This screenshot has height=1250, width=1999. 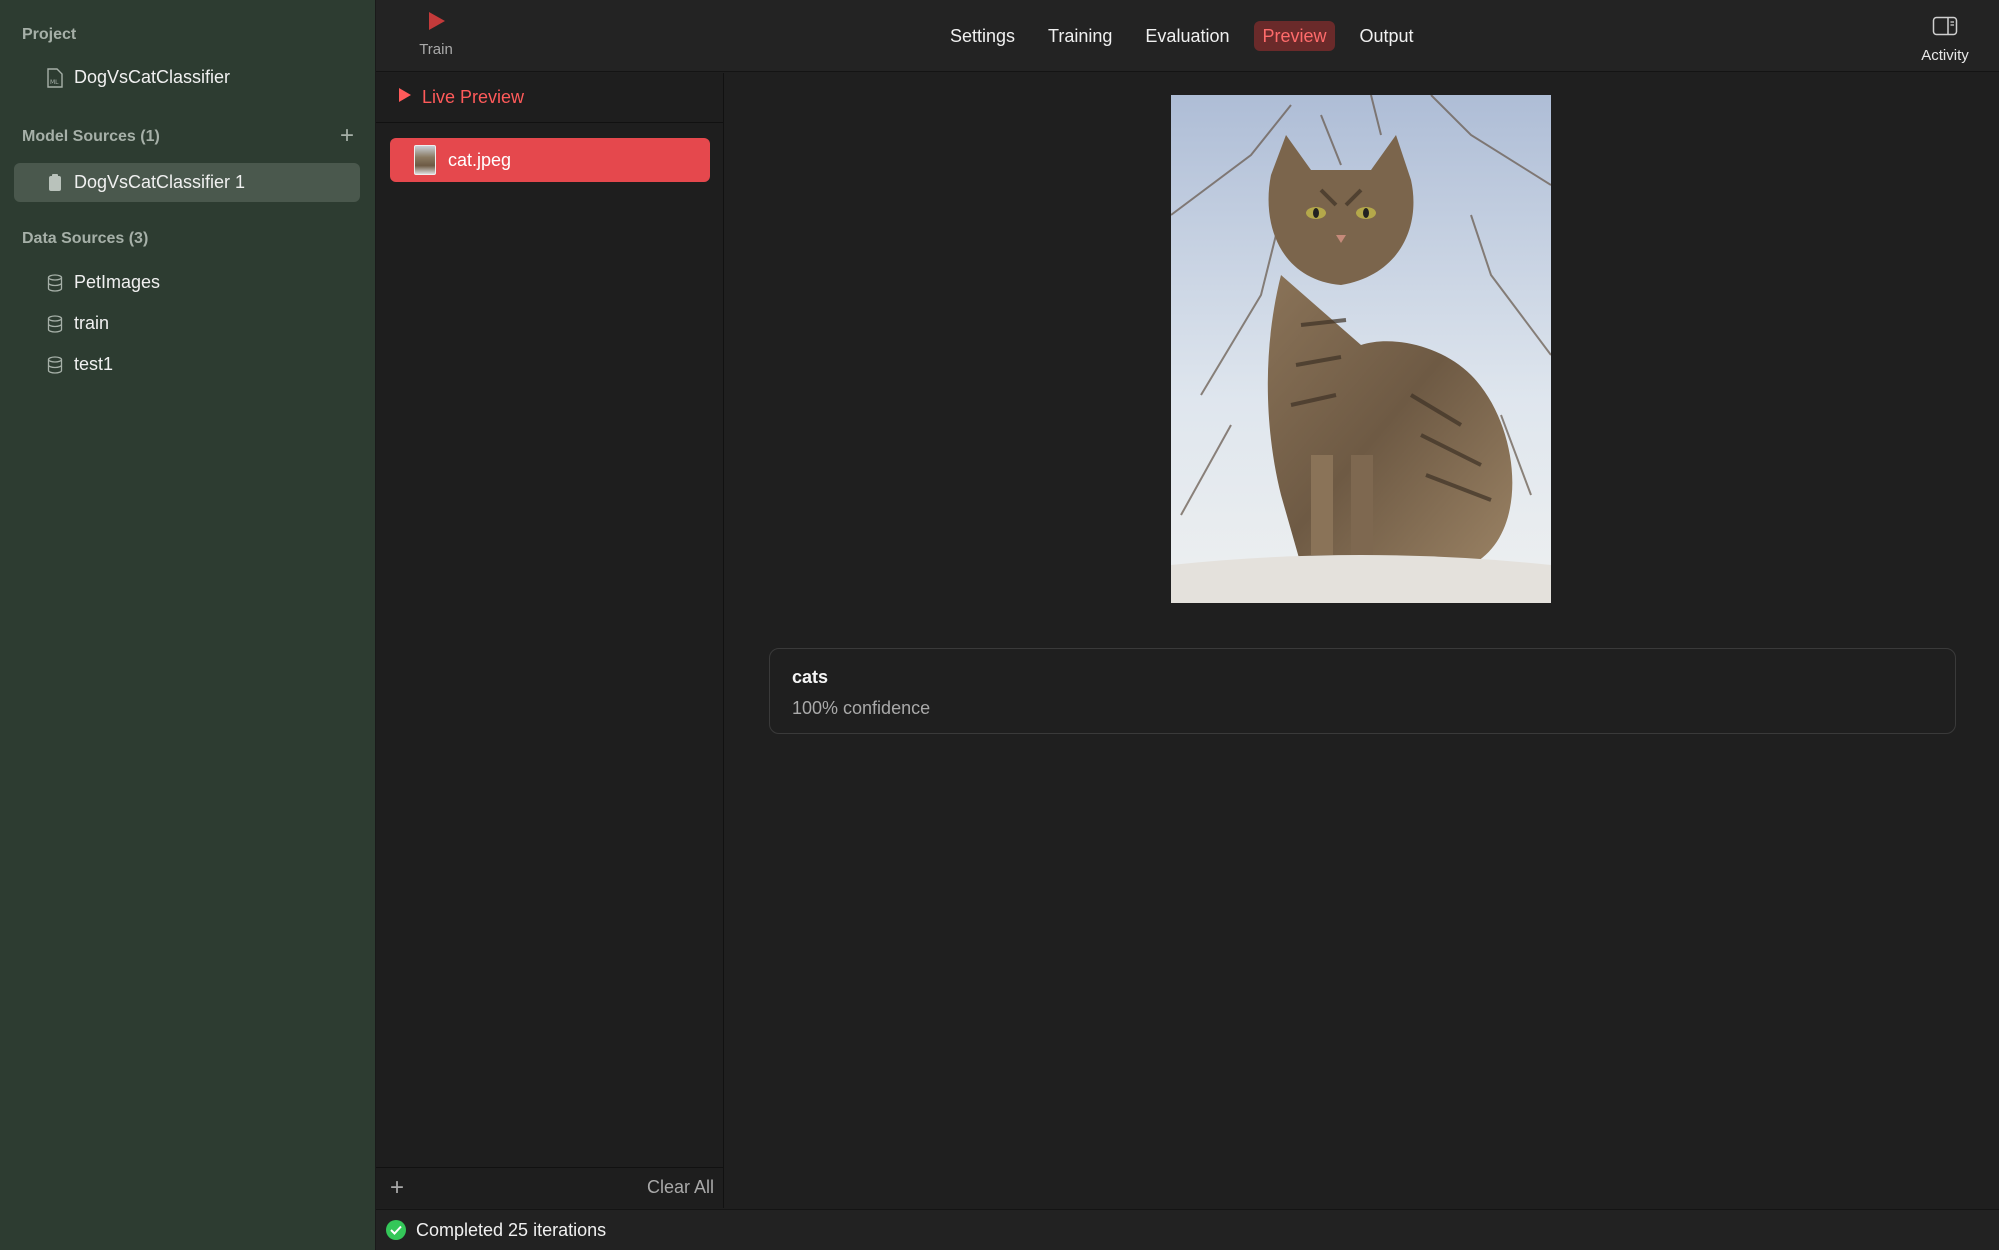 I want to click on checkmark-icon, so click(x=396, y=1230).